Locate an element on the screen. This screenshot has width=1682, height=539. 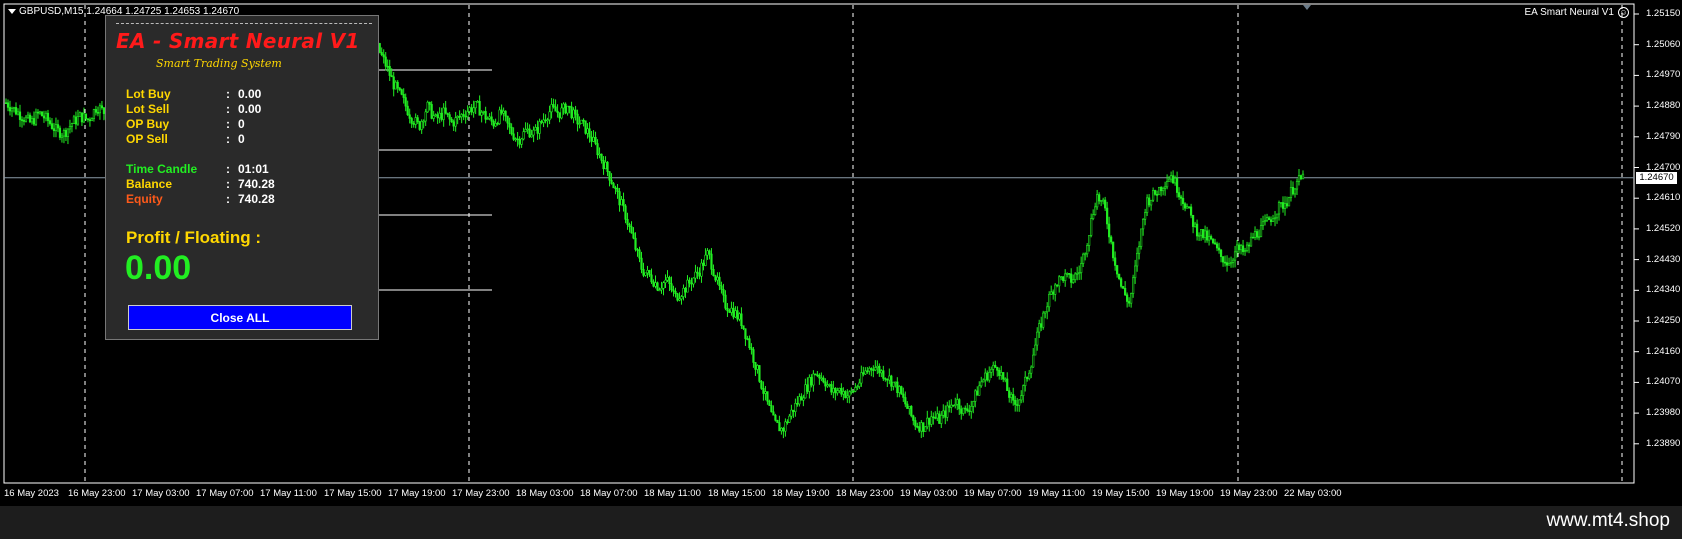
price-label: 1.23980 is located at coordinates (1663, 413).